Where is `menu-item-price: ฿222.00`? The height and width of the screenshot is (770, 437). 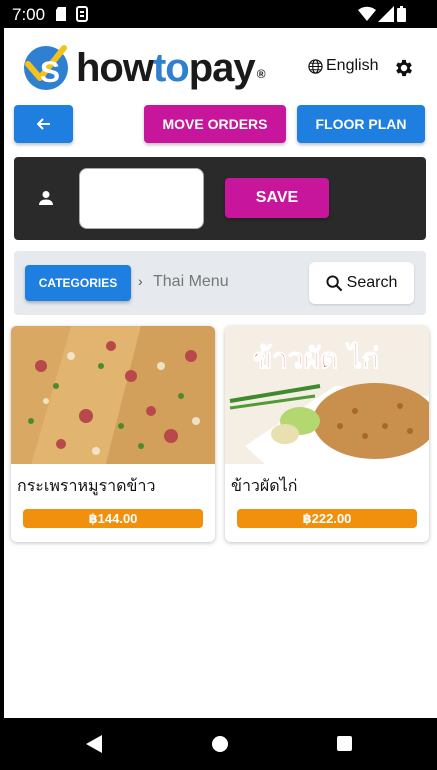
menu-item-price: ฿222.00 is located at coordinates (327, 518).